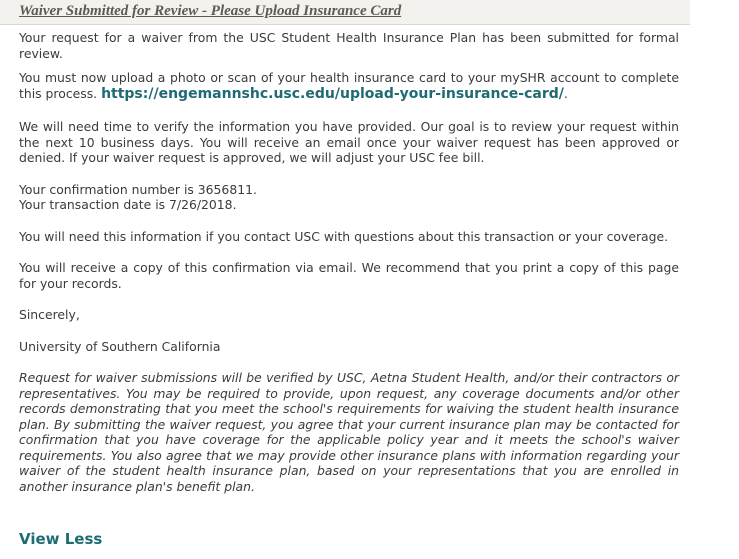 Image resolution: width=739 pixels, height=559 pixels. Describe the element at coordinates (60, 539) in the screenshot. I see `view-less-link: View Less` at that location.